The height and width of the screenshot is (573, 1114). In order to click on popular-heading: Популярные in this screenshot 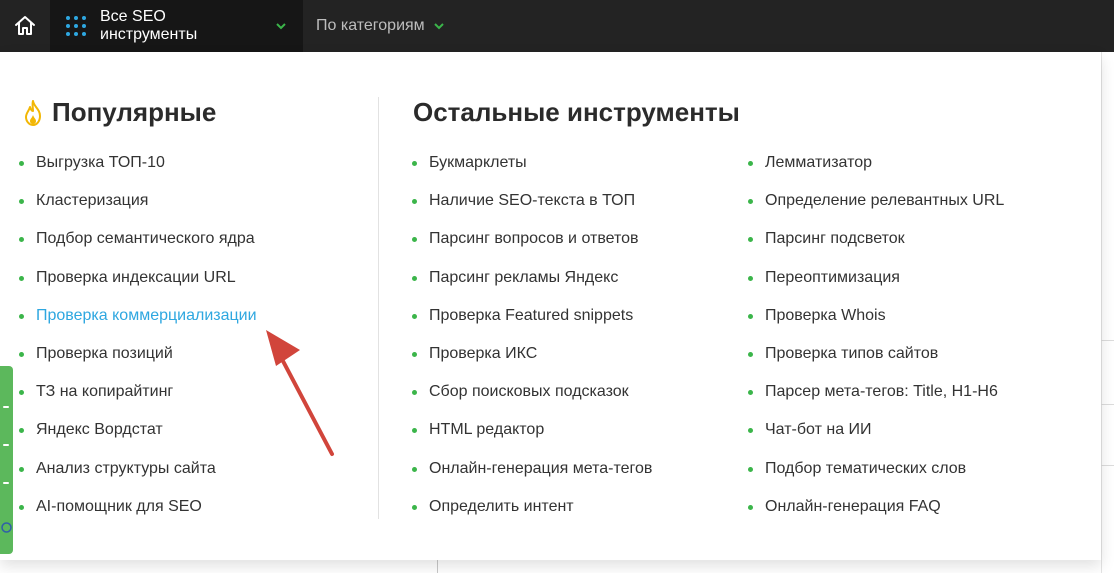, I will do `click(118, 112)`.